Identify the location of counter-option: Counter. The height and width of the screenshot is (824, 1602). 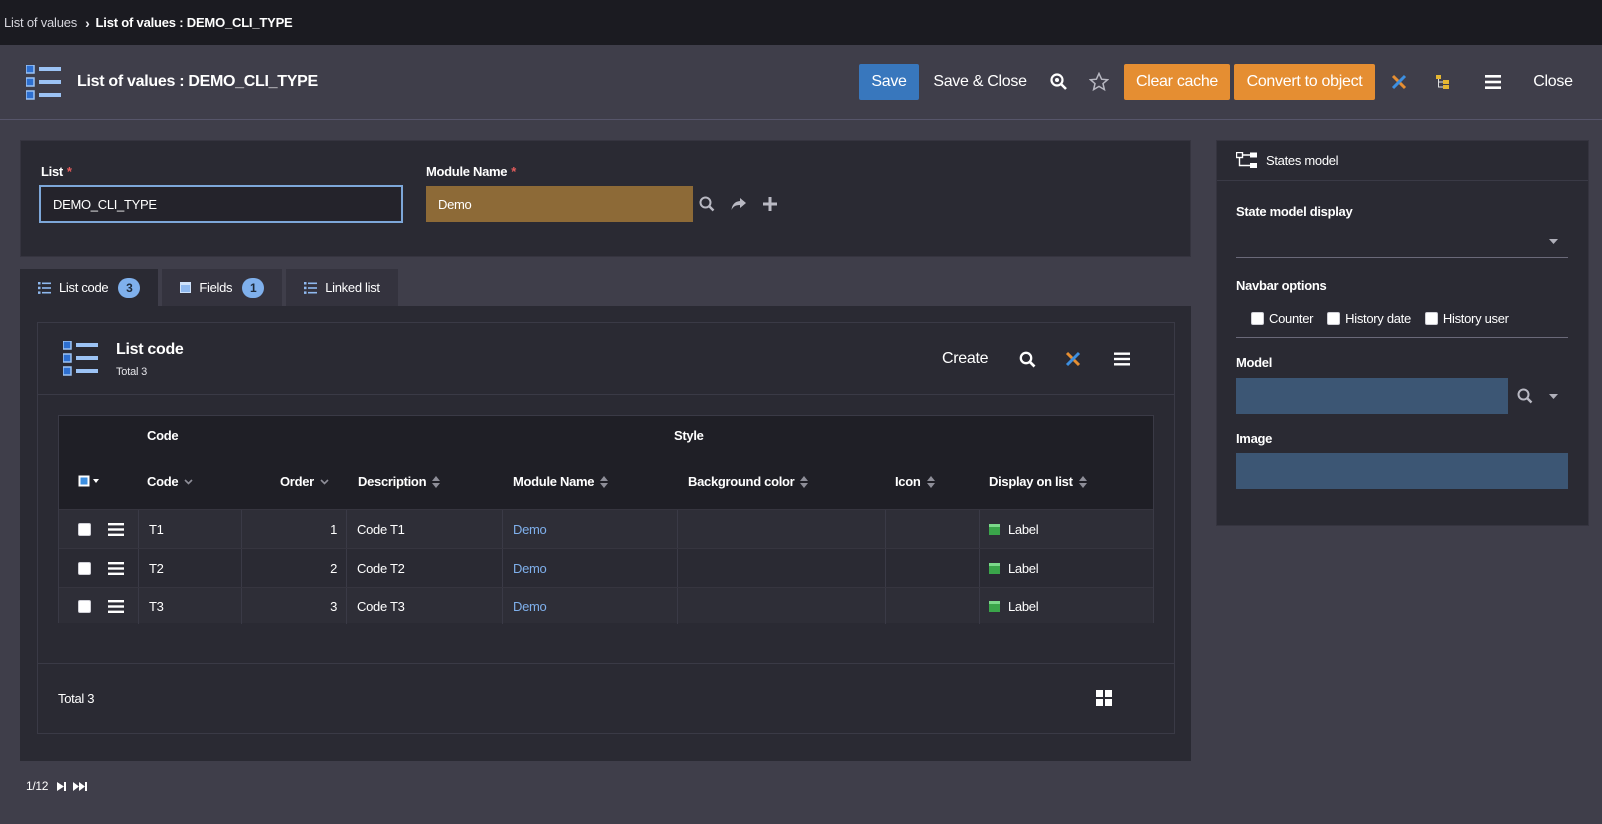
(1282, 318).